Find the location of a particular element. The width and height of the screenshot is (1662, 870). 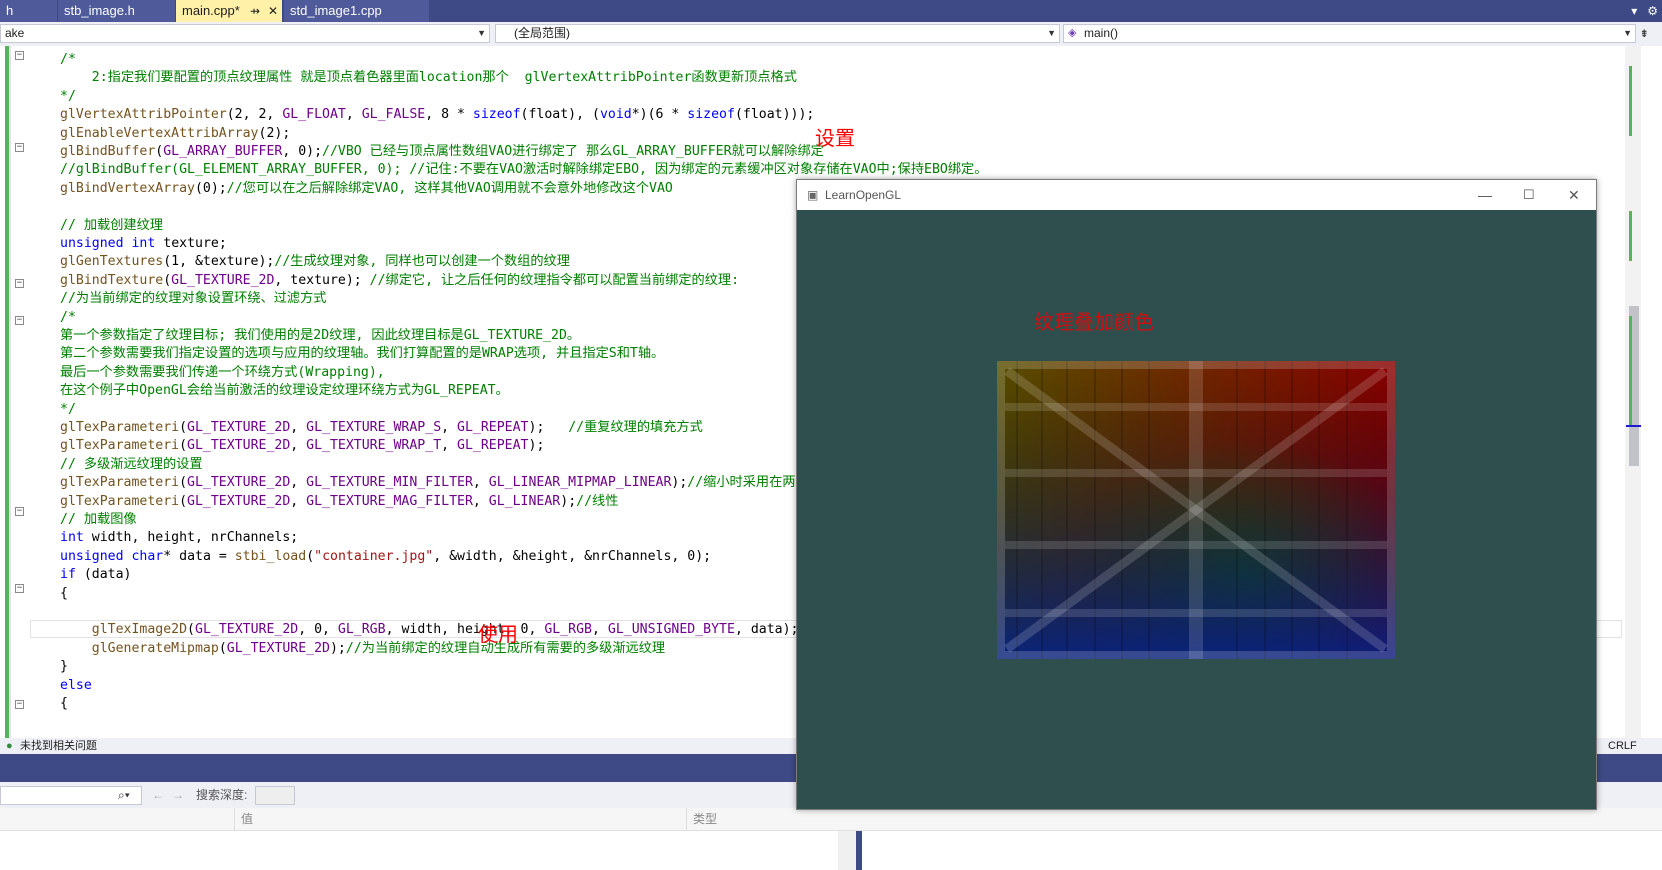

tab-label: main.cpp* is located at coordinates (211, 10).